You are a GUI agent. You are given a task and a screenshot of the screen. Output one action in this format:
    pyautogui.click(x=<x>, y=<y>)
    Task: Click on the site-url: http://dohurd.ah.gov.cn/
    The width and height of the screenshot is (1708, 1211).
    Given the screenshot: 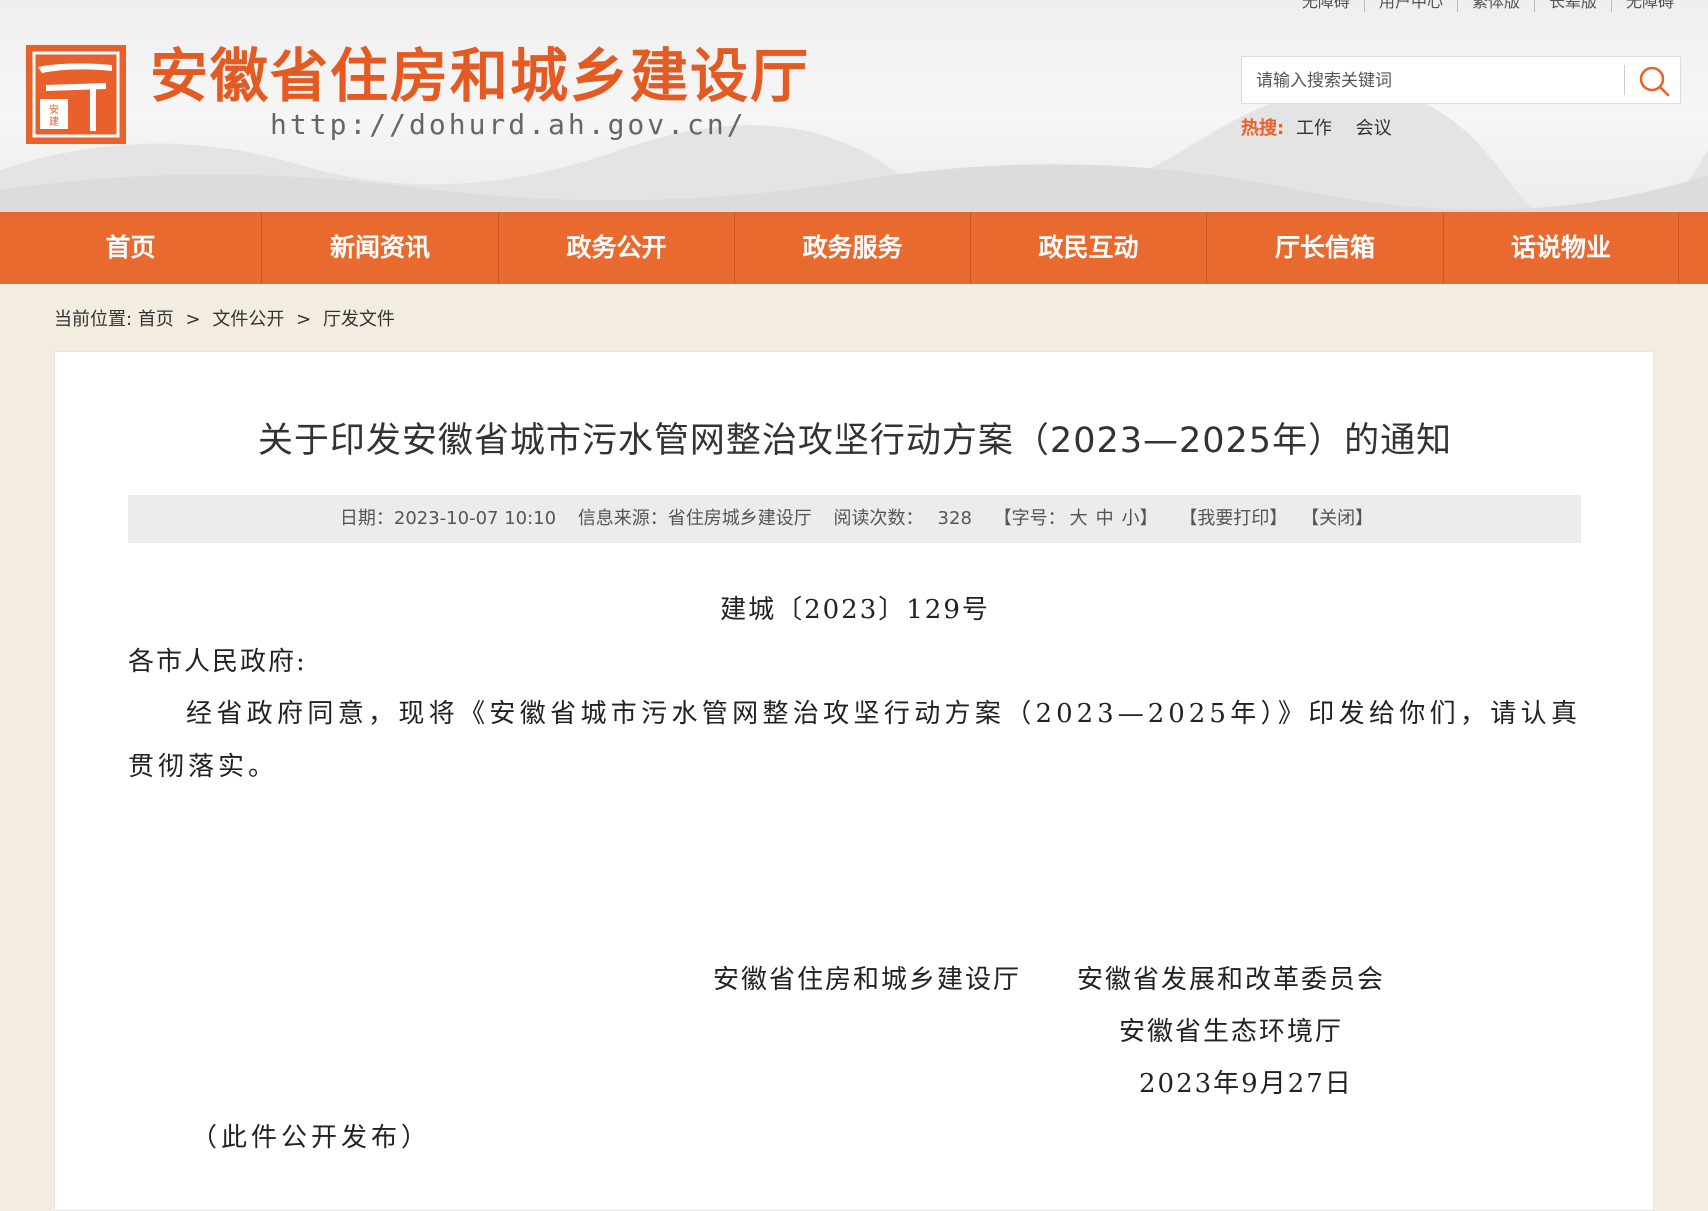 What is the action you would take?
    pyautogui.click(x=508, y=124)
    